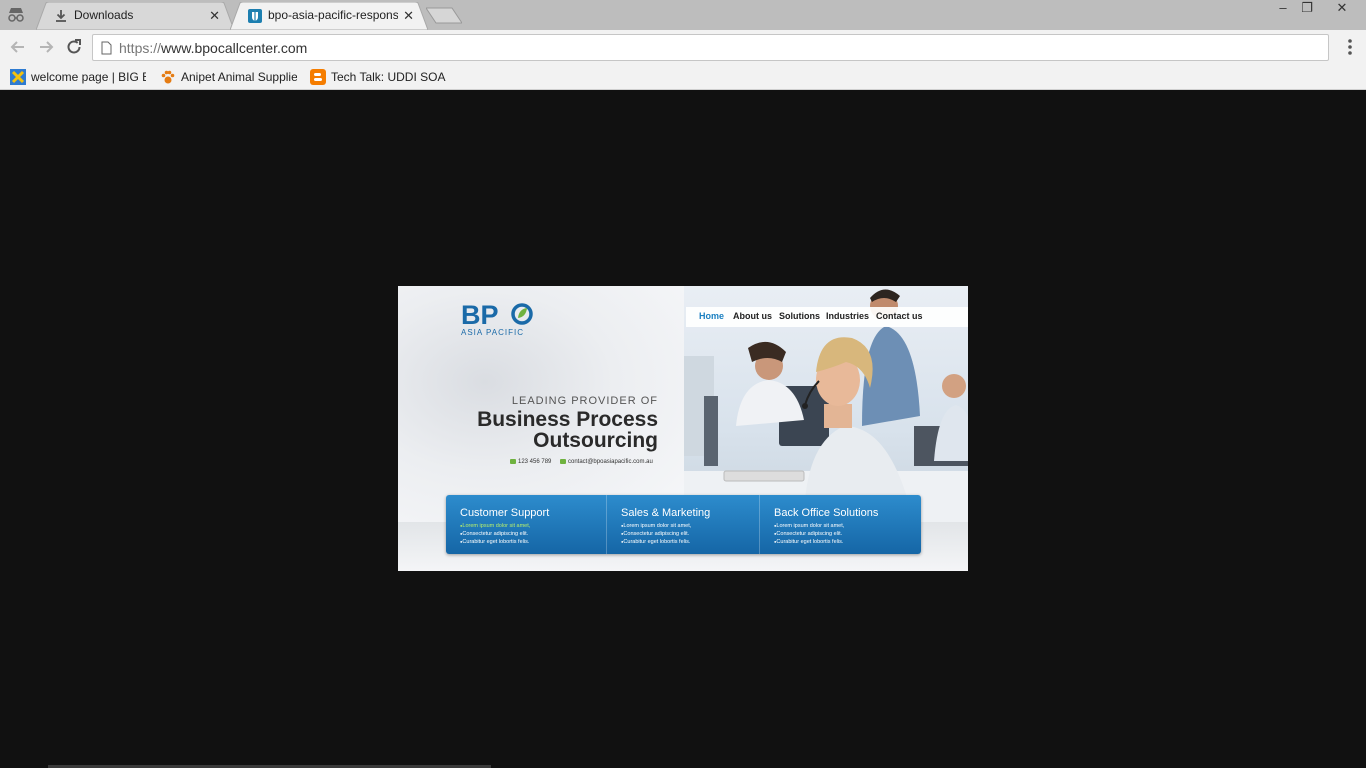 This screenshot has height=768, width=1366. Describe the element at coordinates (799, 316) in the screenshot. I see `nav-solutions-link: Solutions` at that location.